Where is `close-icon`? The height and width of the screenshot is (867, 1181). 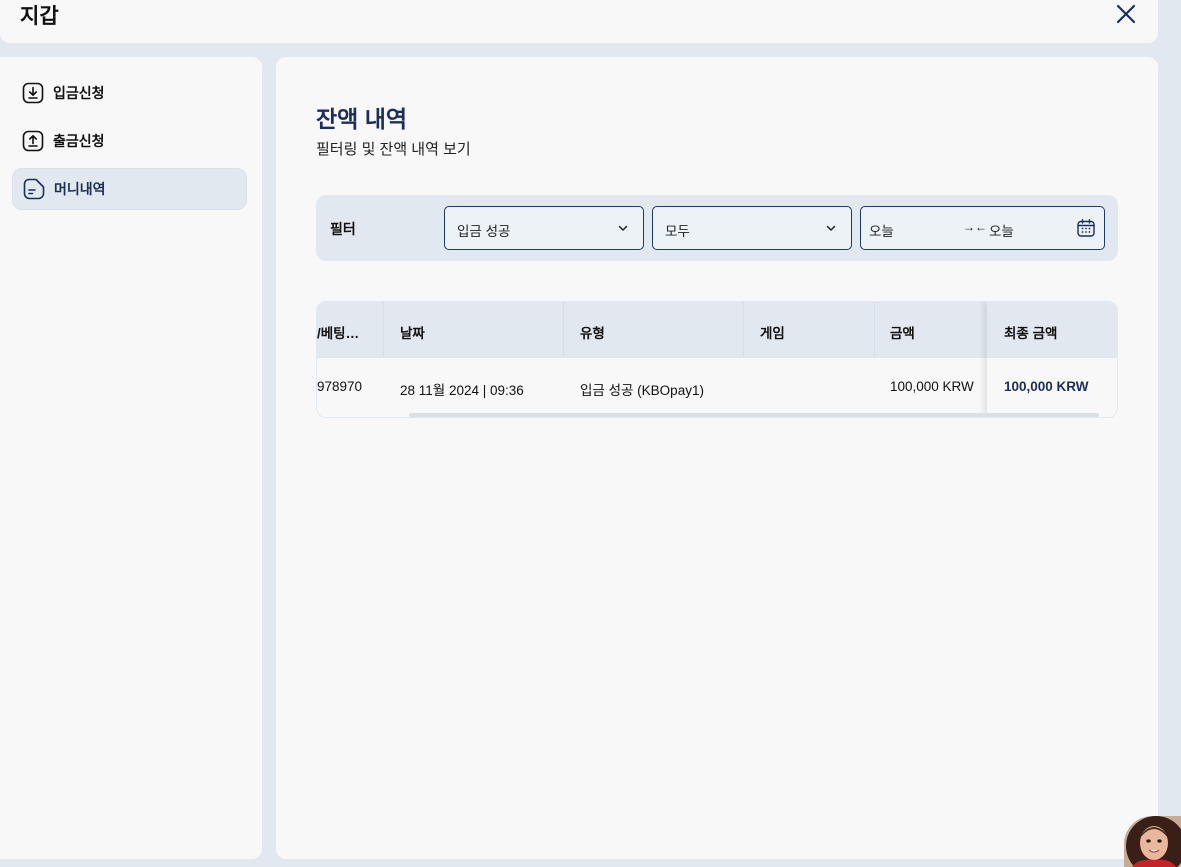
close-icon is located at coordinates (1126, 14).